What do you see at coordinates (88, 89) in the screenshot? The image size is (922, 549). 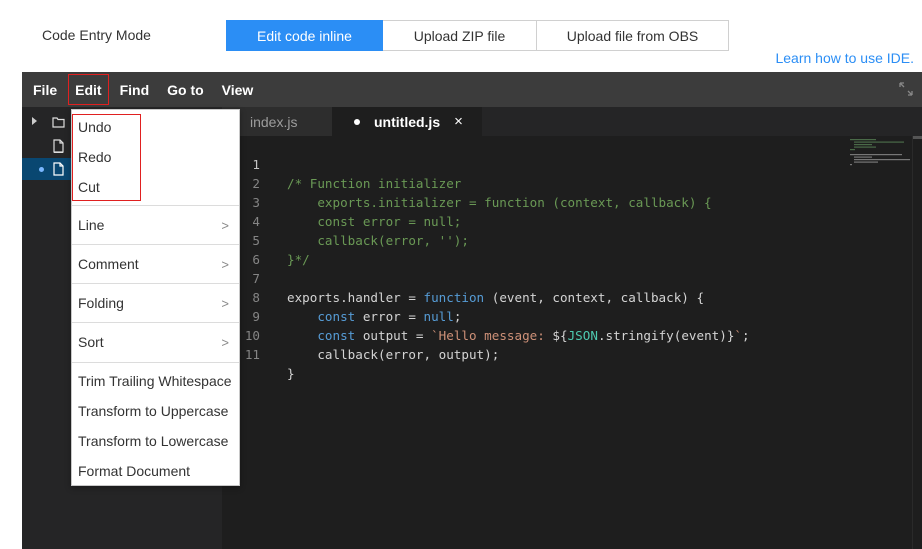 I see `menu-edit: Edit` at bounding box center [88, 89].